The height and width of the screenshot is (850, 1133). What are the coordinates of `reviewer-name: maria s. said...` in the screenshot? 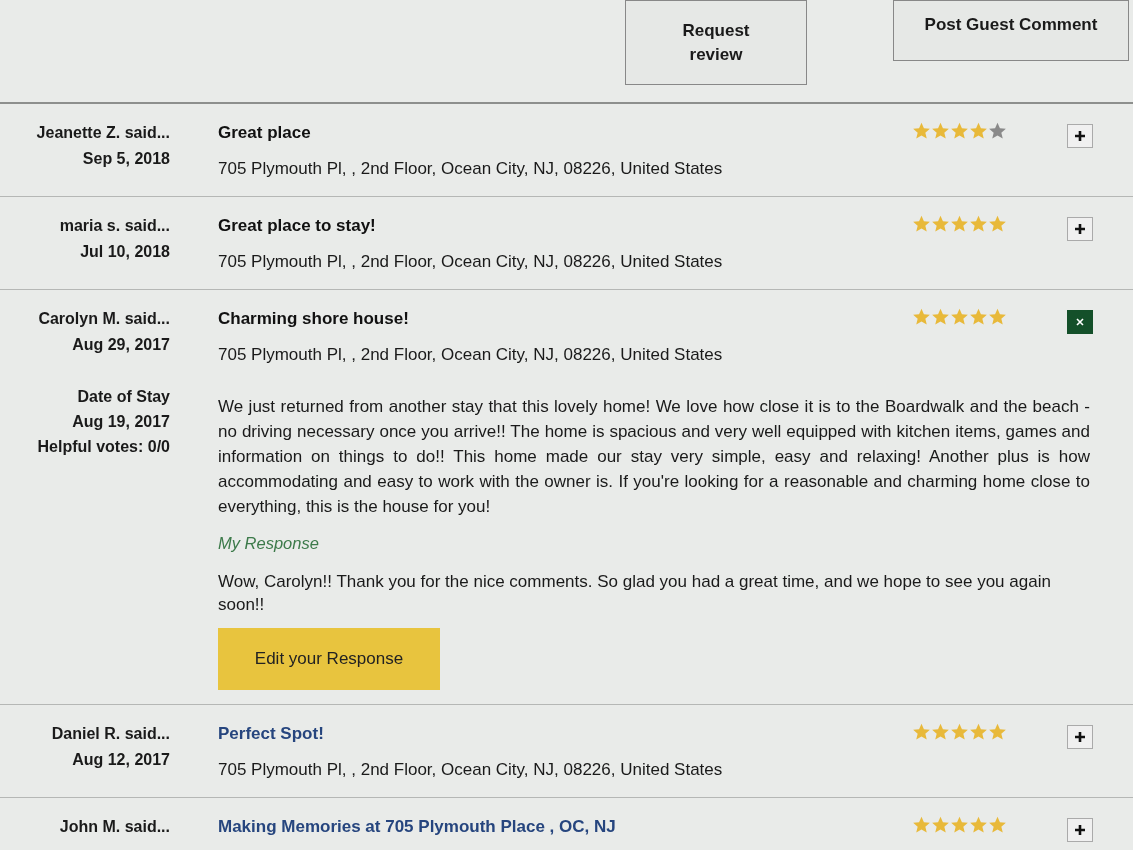 It's located at (114, 226).